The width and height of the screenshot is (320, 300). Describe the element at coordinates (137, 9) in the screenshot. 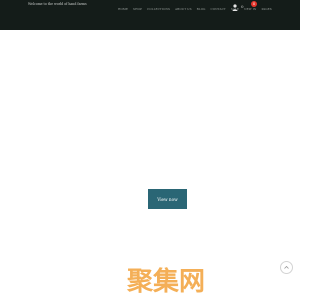

I see `nav-item-shop: SHOP` at that location.